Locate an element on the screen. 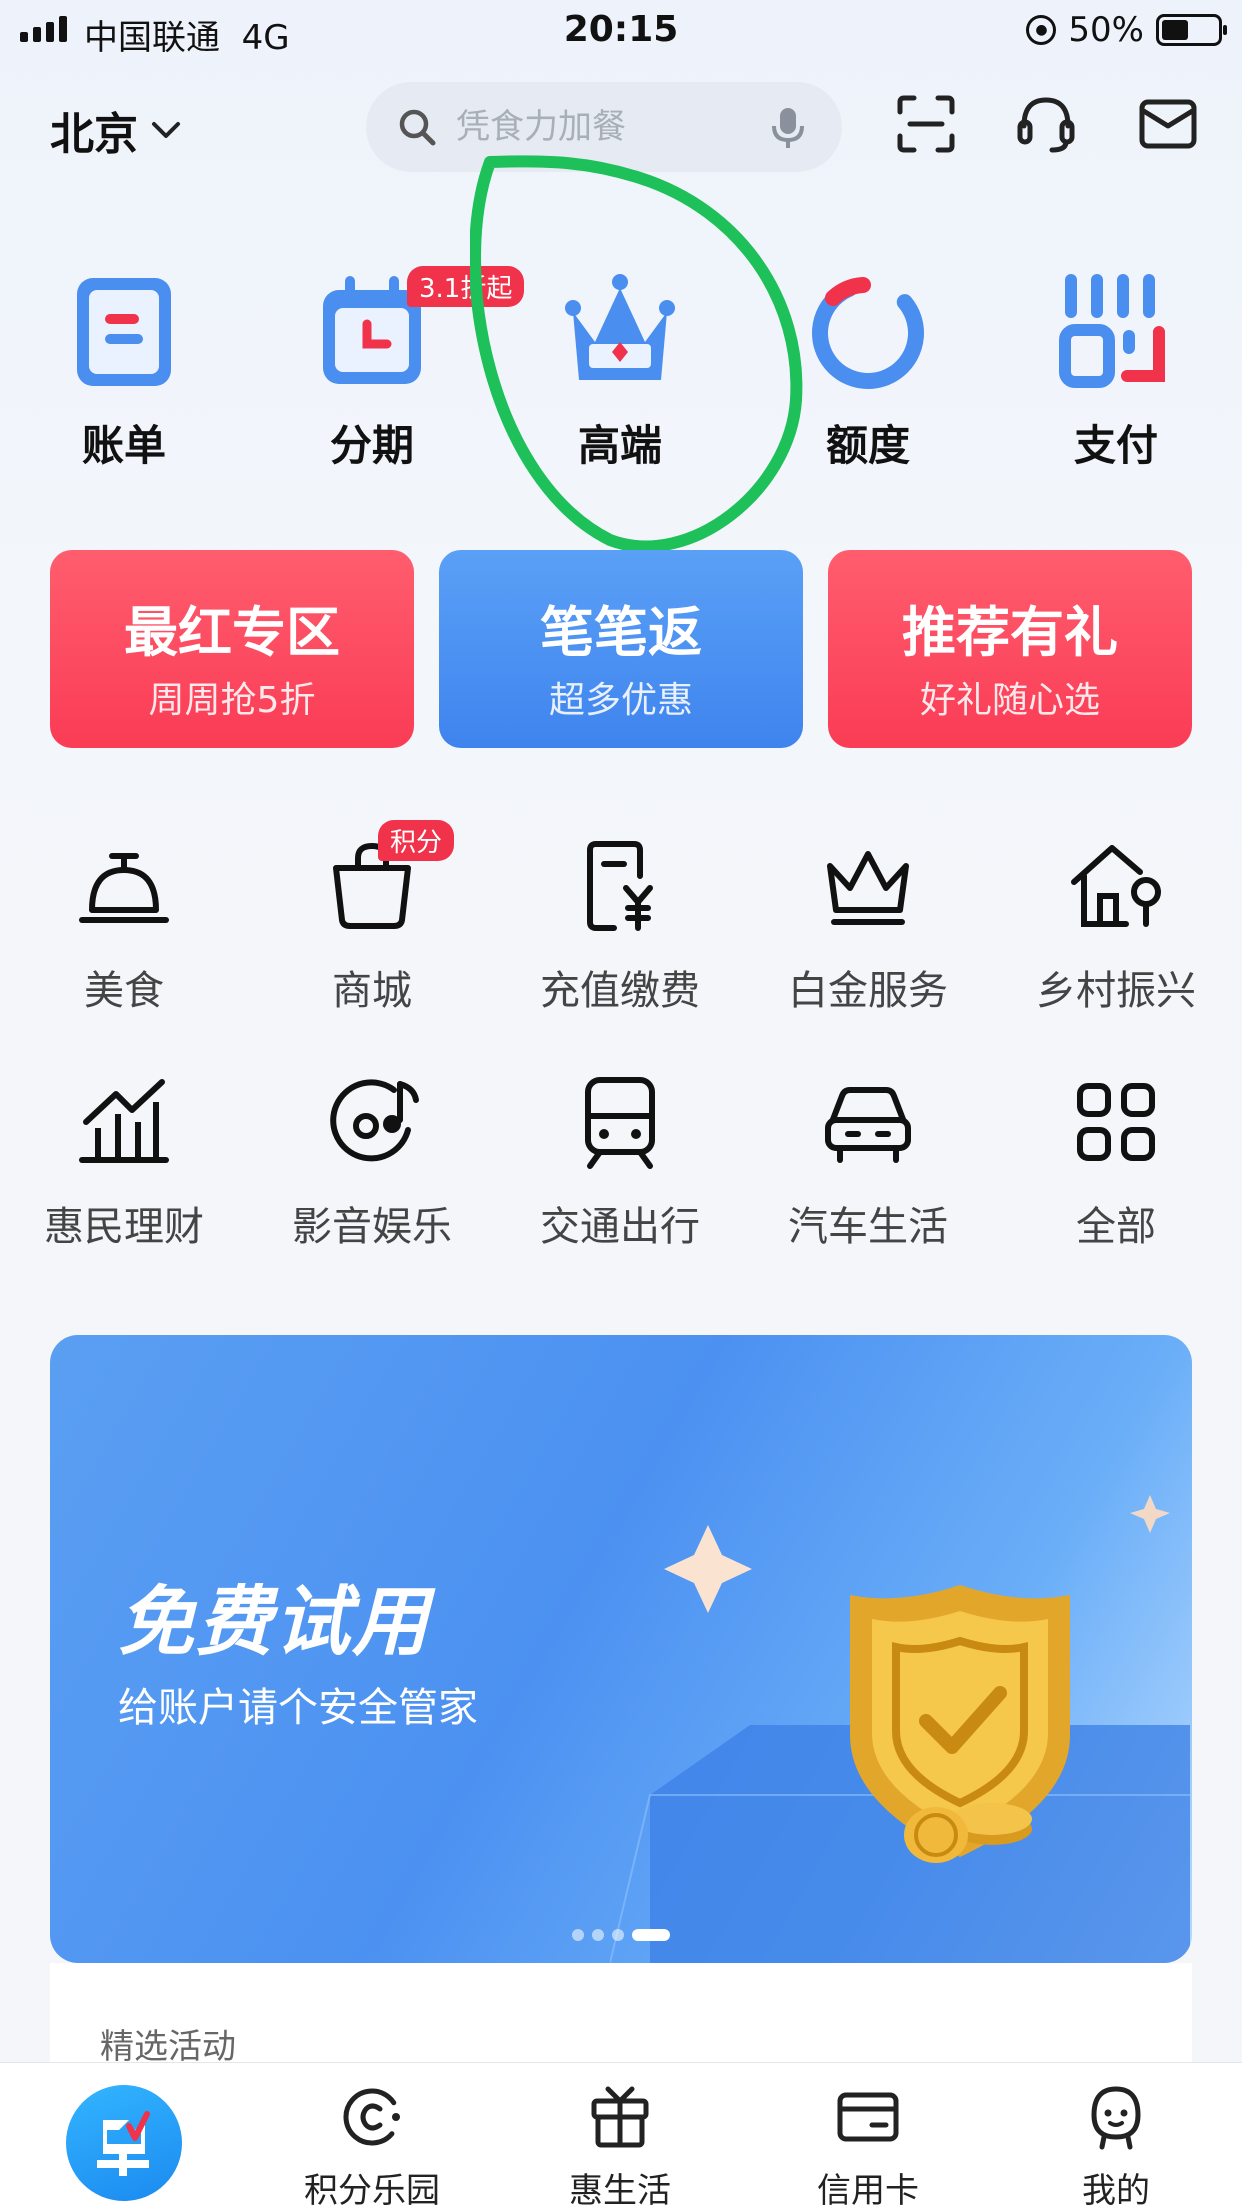 Image resolution: width=1242 pixels, height=2208 pixels. service-all: 全部 is located at coordinates (1116, 1162).